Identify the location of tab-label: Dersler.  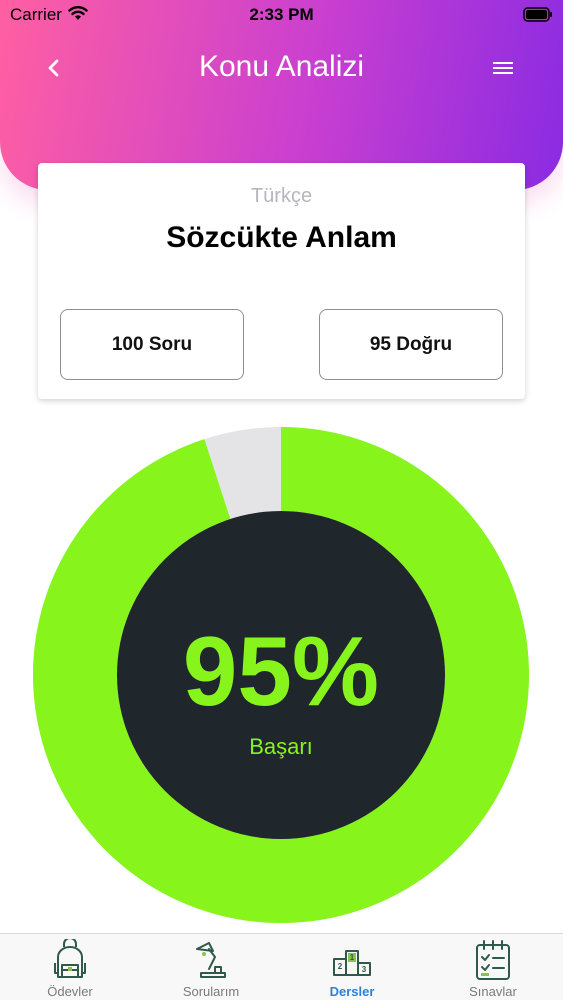
(352, 991).